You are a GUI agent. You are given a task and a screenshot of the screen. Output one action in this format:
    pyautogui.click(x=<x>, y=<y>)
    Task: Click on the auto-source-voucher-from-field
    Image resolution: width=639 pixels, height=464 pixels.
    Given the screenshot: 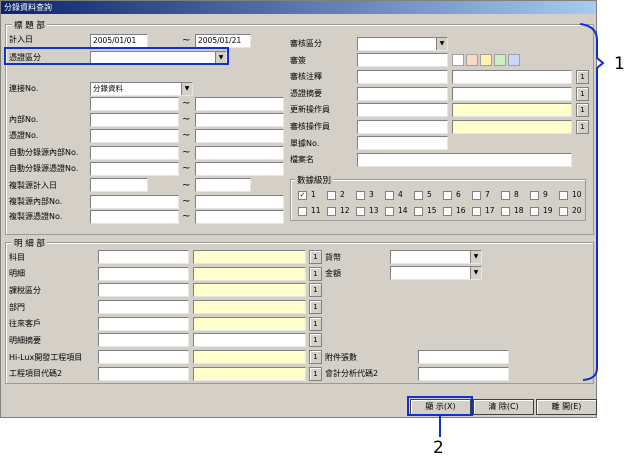 What is the action you would take?
    pyautogui.click(x=134, y=169)
    